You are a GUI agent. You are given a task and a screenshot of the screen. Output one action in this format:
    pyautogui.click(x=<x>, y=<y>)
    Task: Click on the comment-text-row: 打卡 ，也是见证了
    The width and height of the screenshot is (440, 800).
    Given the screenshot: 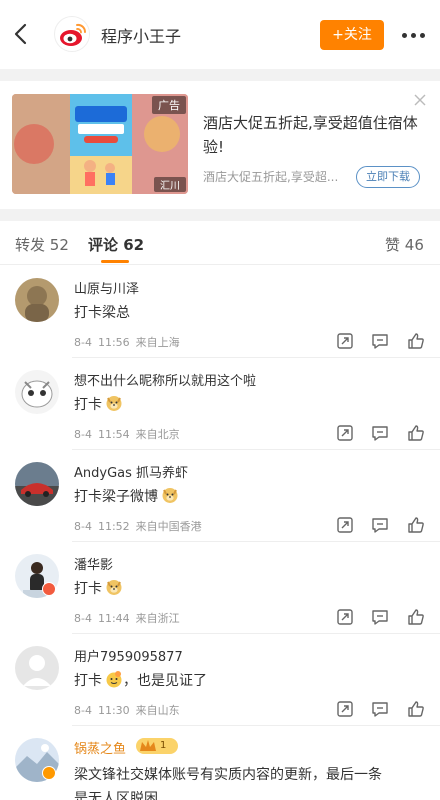 What is the action you would take?
    pyautogui.click(x=140, y=680)
    